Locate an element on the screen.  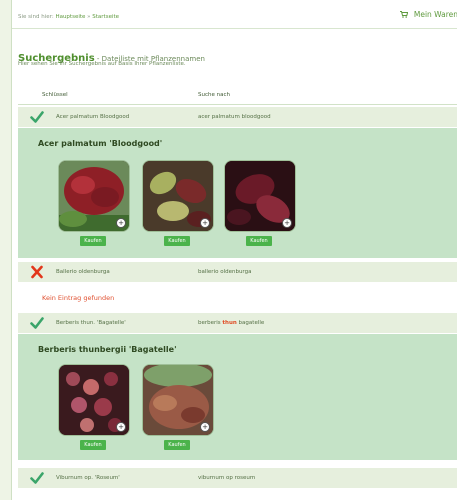
result-query: acer palmatum bloodgood is located at coordinates (234, 117).